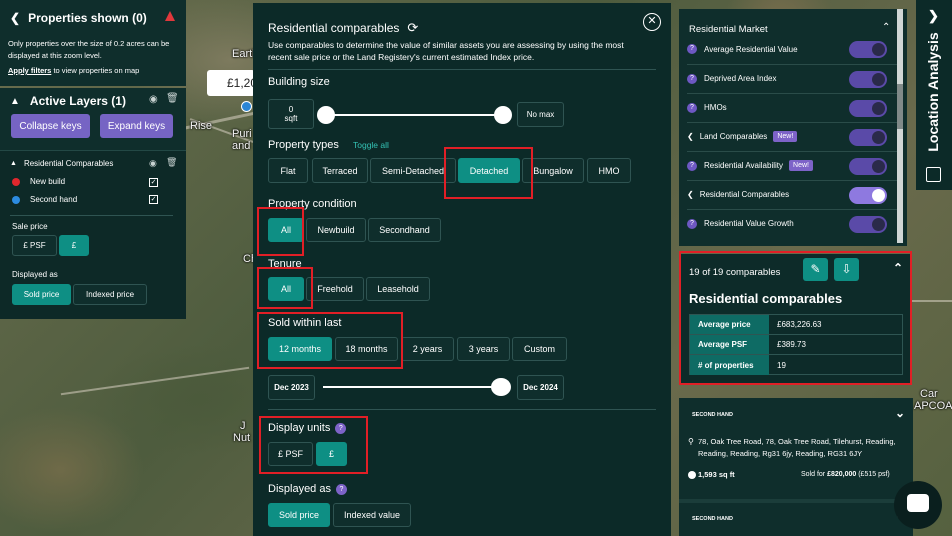 The image size is (952, 536). Describe the element at coordinates (48, 181) in the screenshot. I see `legend-label: New build` at that location.